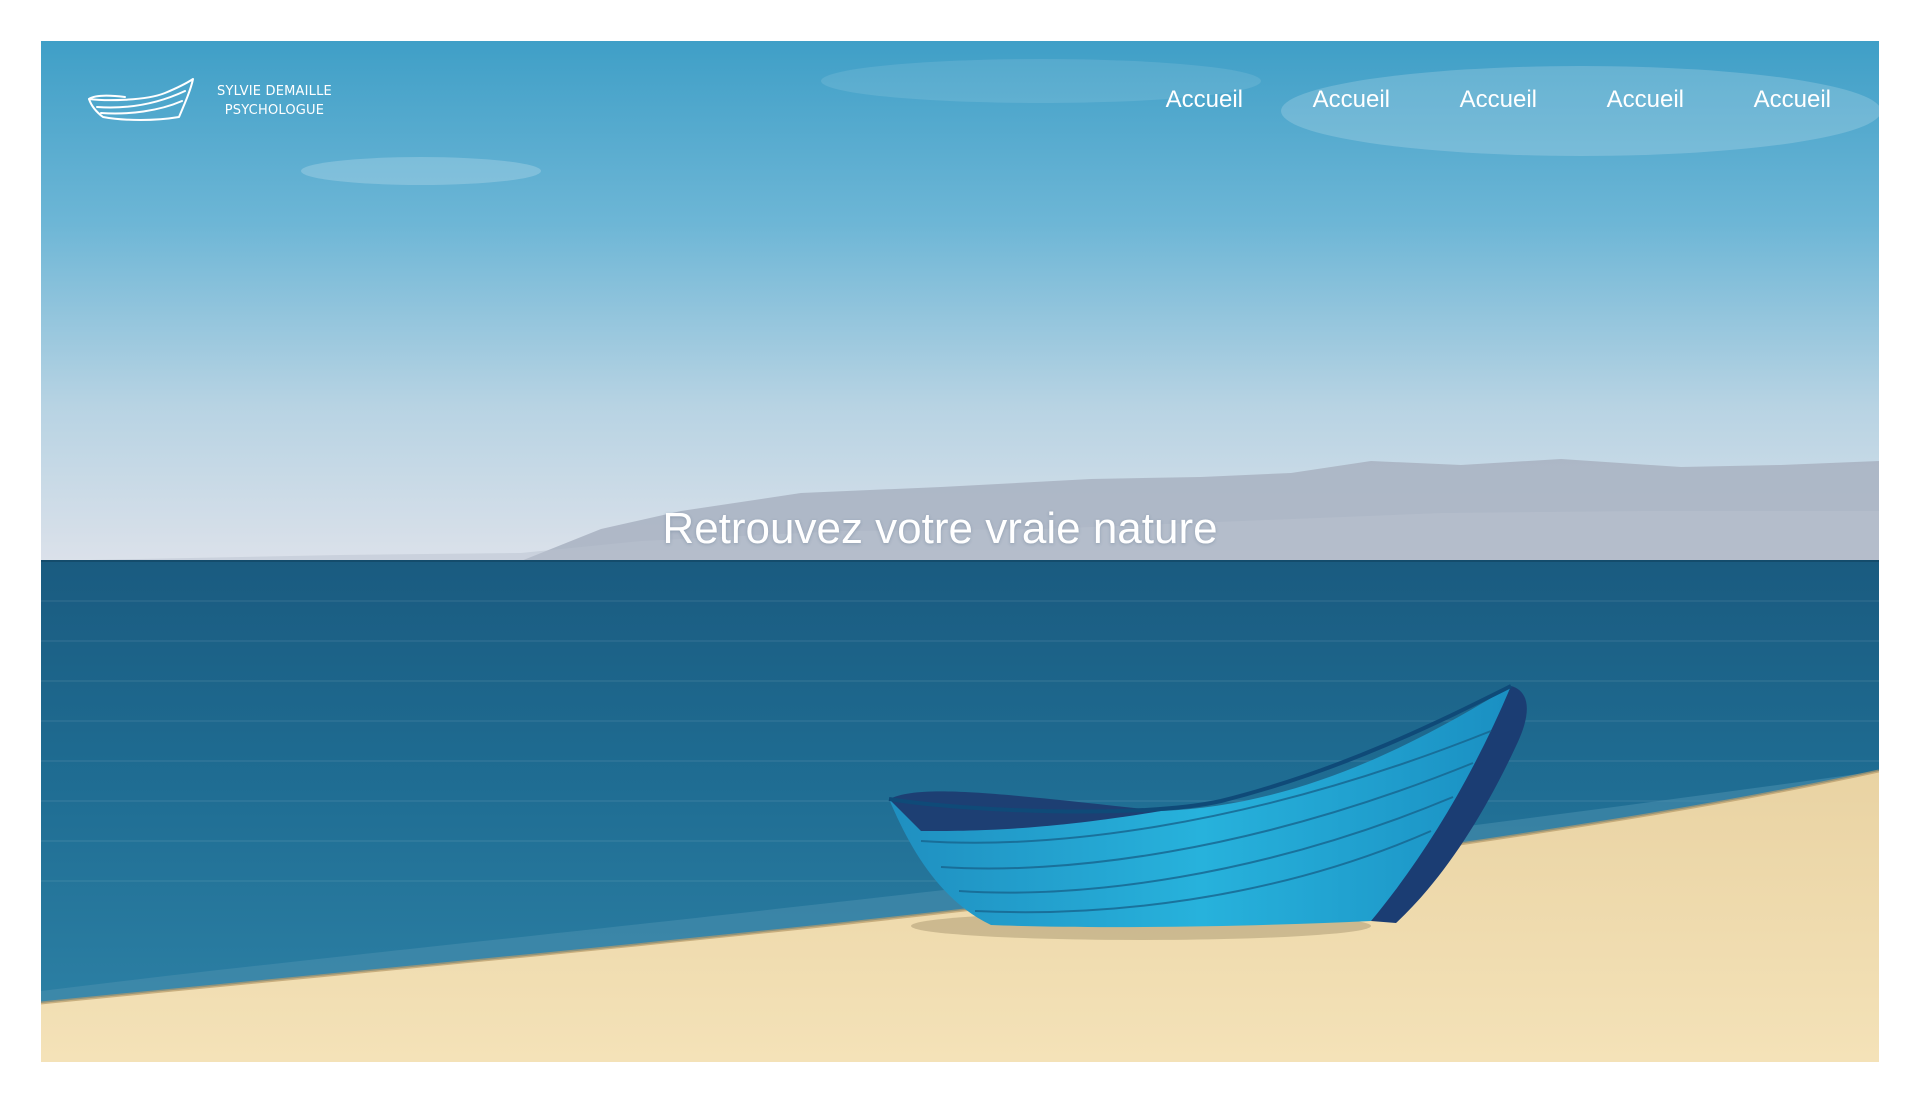 Image resolution: width=1920 pixels, height=1101 pixels. What do you see at coordinates (274, 110) in the screenshot?
I see `brand-name-line2: PSYCHOLOGUE` at bounding box center [274, 110].